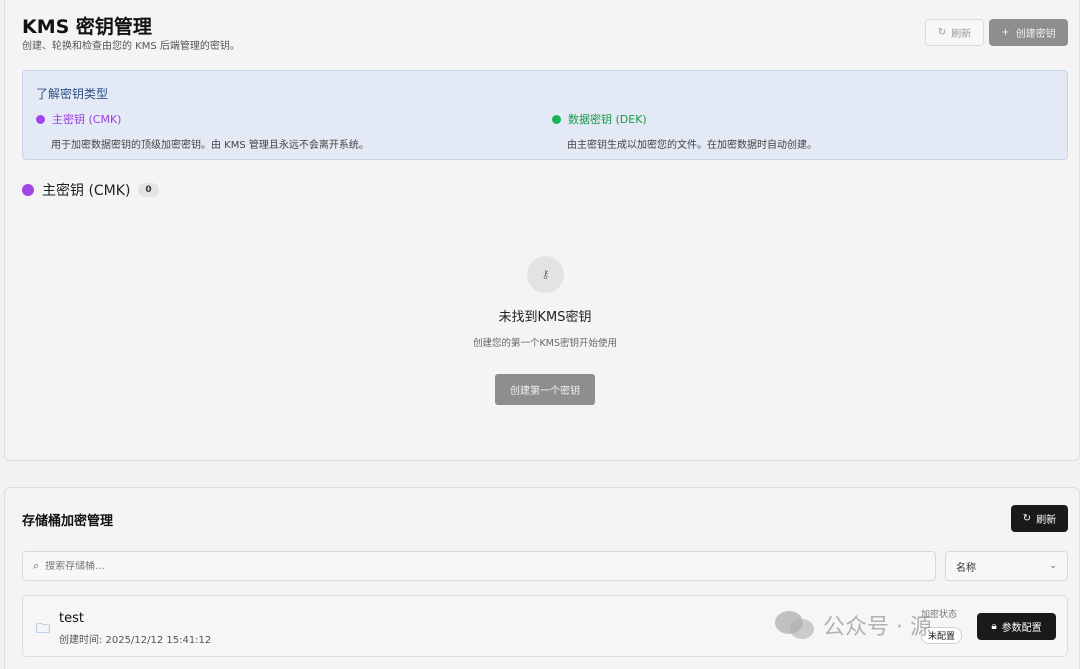 The image size is (1080, 669). I want to click on dek-dot-icon, so click(556, 119).